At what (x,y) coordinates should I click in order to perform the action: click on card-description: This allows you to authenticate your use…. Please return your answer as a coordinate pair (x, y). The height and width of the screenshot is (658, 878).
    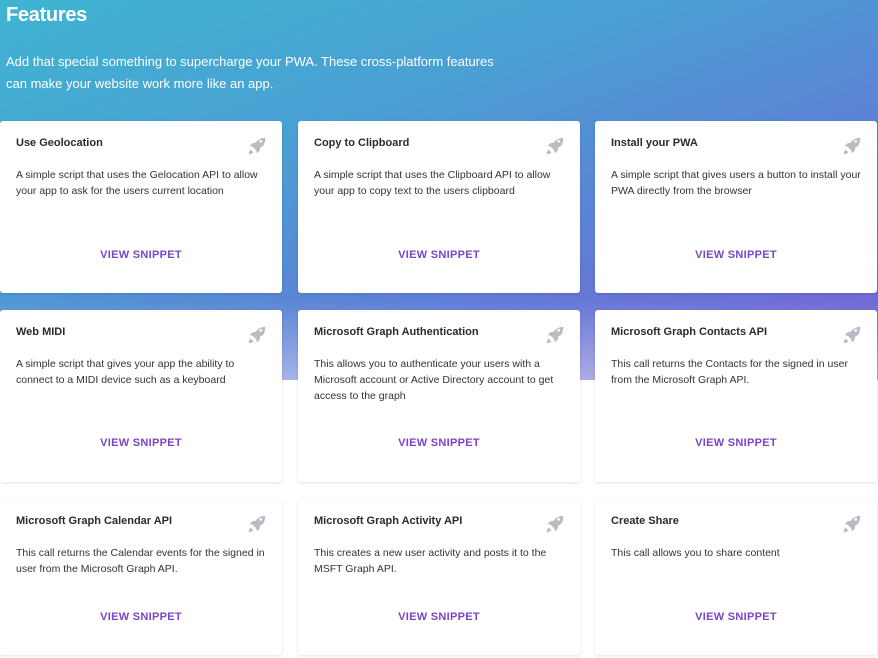
    Looking at the image, I should click on (434, 380).